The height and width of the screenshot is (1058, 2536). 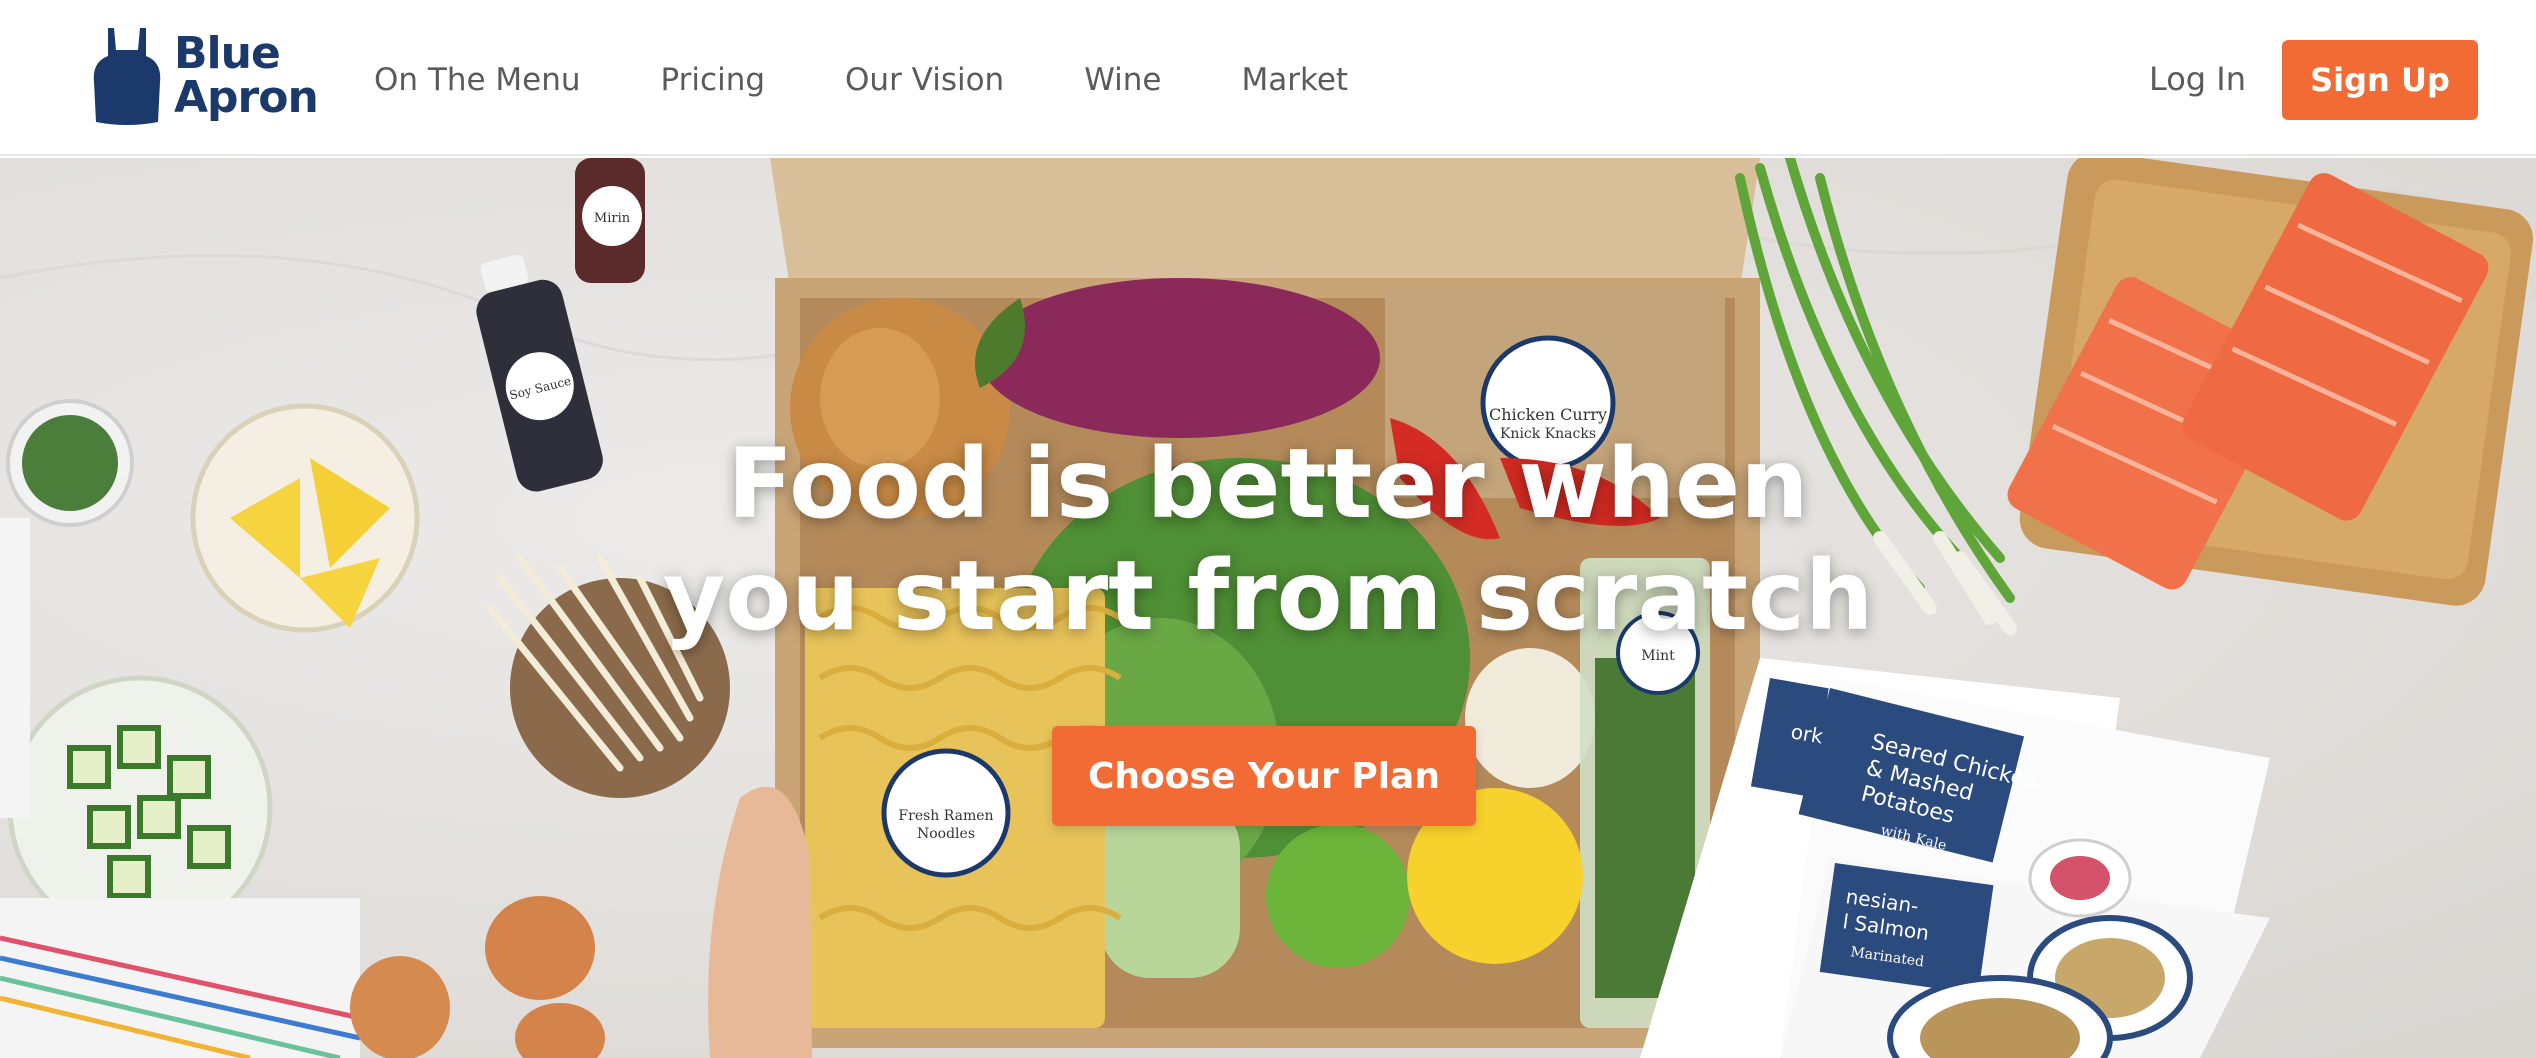 What do you see at coordinates (227, 53) in the screenshot?
I see `brand-line1: Blue` at bounding box center [227, 53].